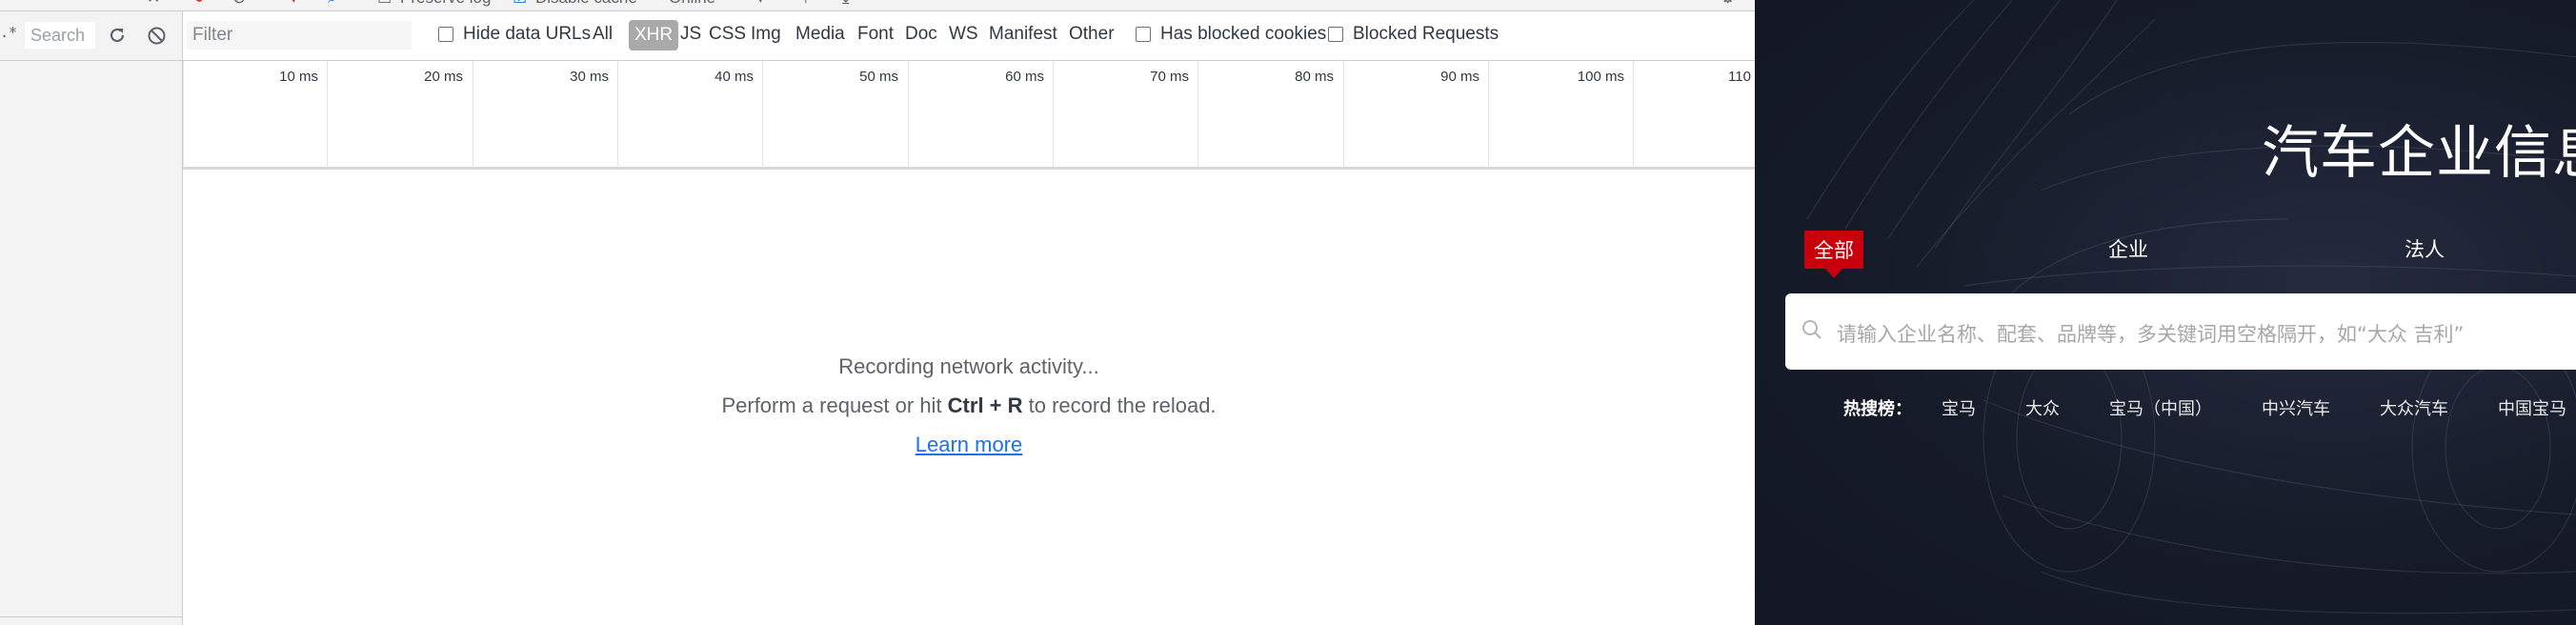 The image size is (2576, 625). I want to click on type-filter-media: Media, so click(820, 35).